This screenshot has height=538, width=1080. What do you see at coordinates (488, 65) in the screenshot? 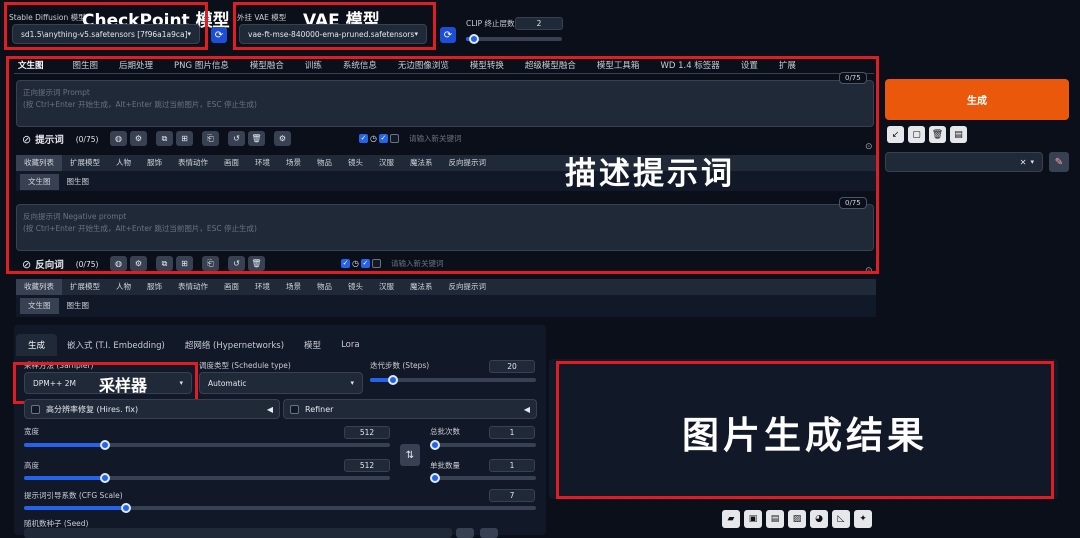
I see `tab-8: 模型转换` at bounding box center [488, 65].